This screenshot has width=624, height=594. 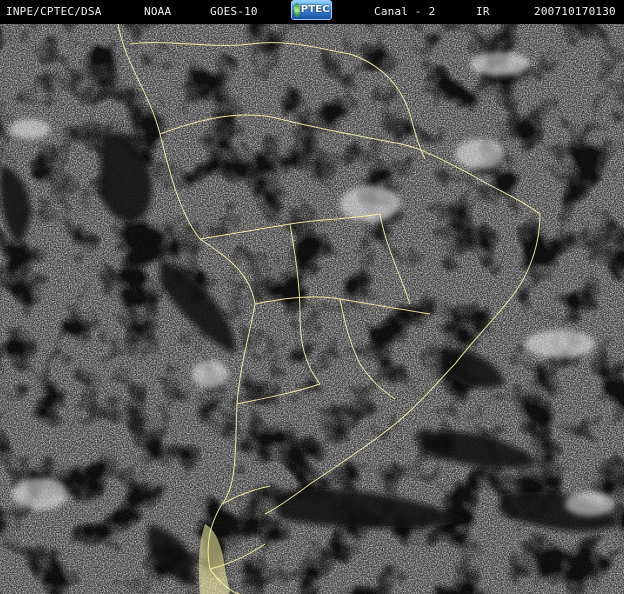 What do you see at coordinates (234, 11) in the screenshot?
I see `header-satellite: GOES-10` at bounding box center [234, 11].